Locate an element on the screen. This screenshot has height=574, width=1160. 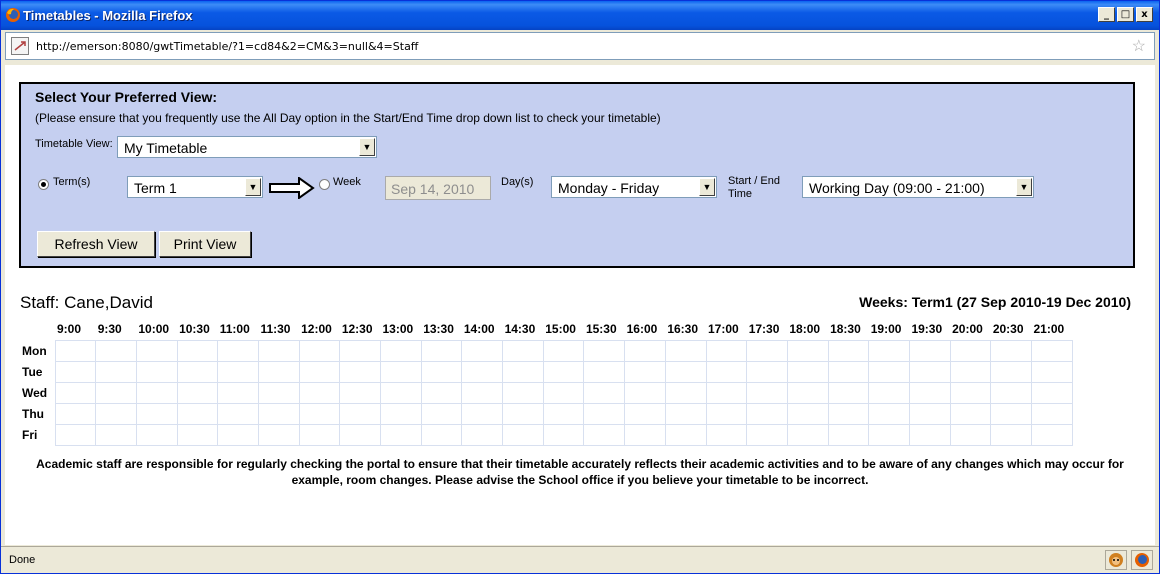
star-icon: ☆ is located at coordinates (1139, 46).